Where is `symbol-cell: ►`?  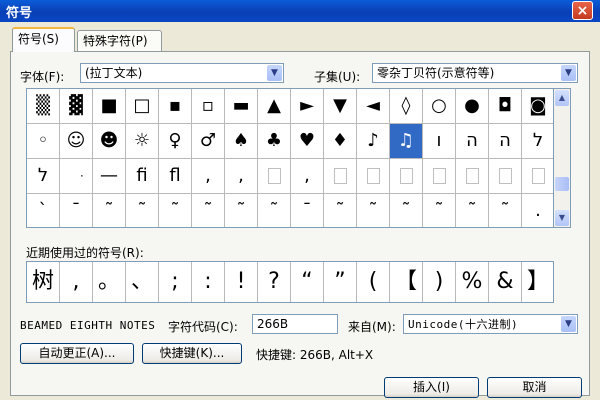
symbol-cell: ► is located at coordinates (307, 106).